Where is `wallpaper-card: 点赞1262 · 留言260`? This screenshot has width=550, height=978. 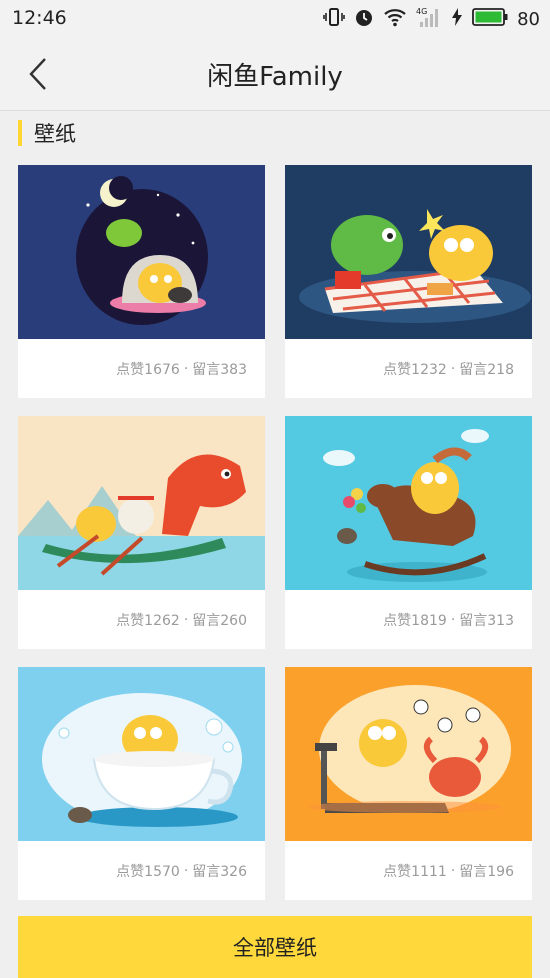
wallpaper-card: 点赞1262 · 留言260 is located at coordinates (141, 532).